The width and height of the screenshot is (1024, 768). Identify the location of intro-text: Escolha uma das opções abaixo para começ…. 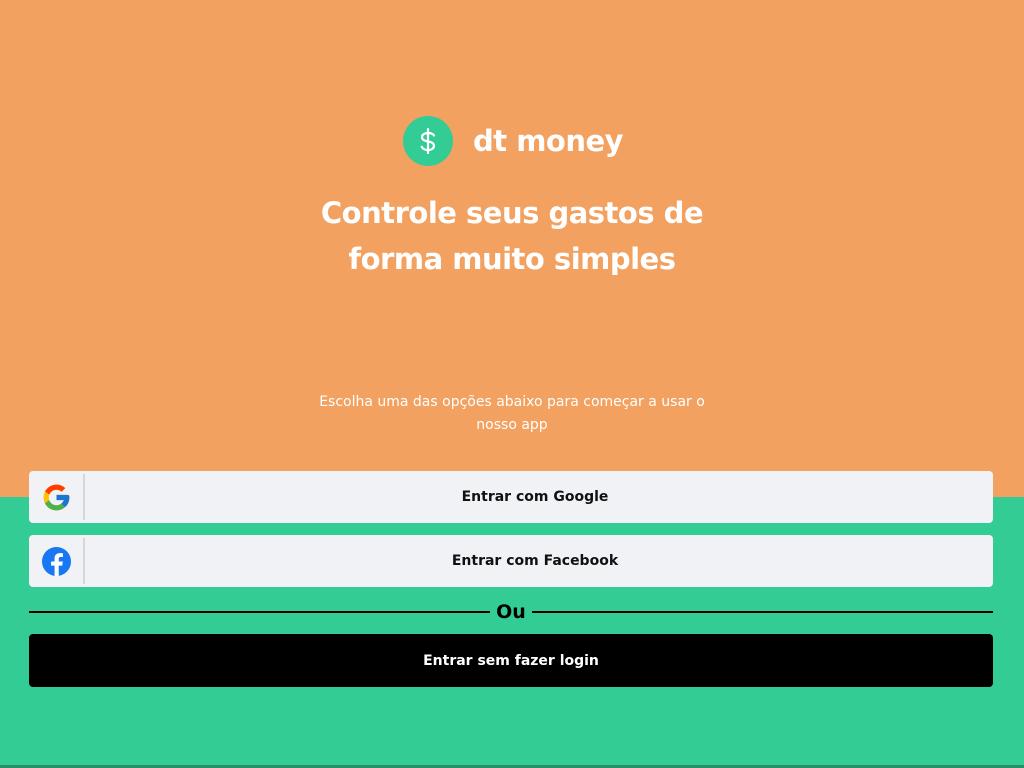
(512, 413).